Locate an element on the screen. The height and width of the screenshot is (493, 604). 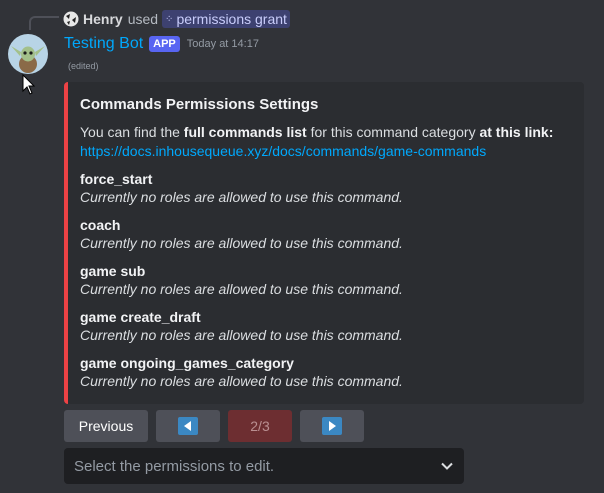
page-back-button is located at coordinates (188, 426).